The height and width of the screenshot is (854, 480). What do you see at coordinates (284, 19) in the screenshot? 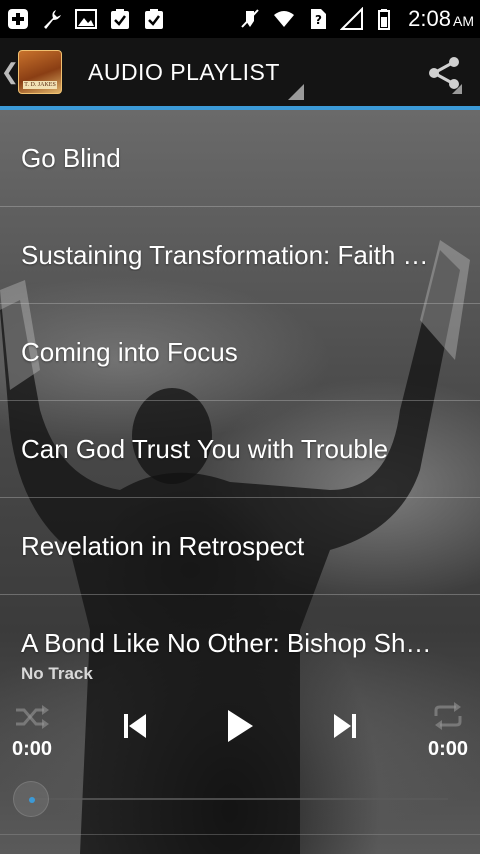
I see `wifi-icon` at bounding box center [284, 19].